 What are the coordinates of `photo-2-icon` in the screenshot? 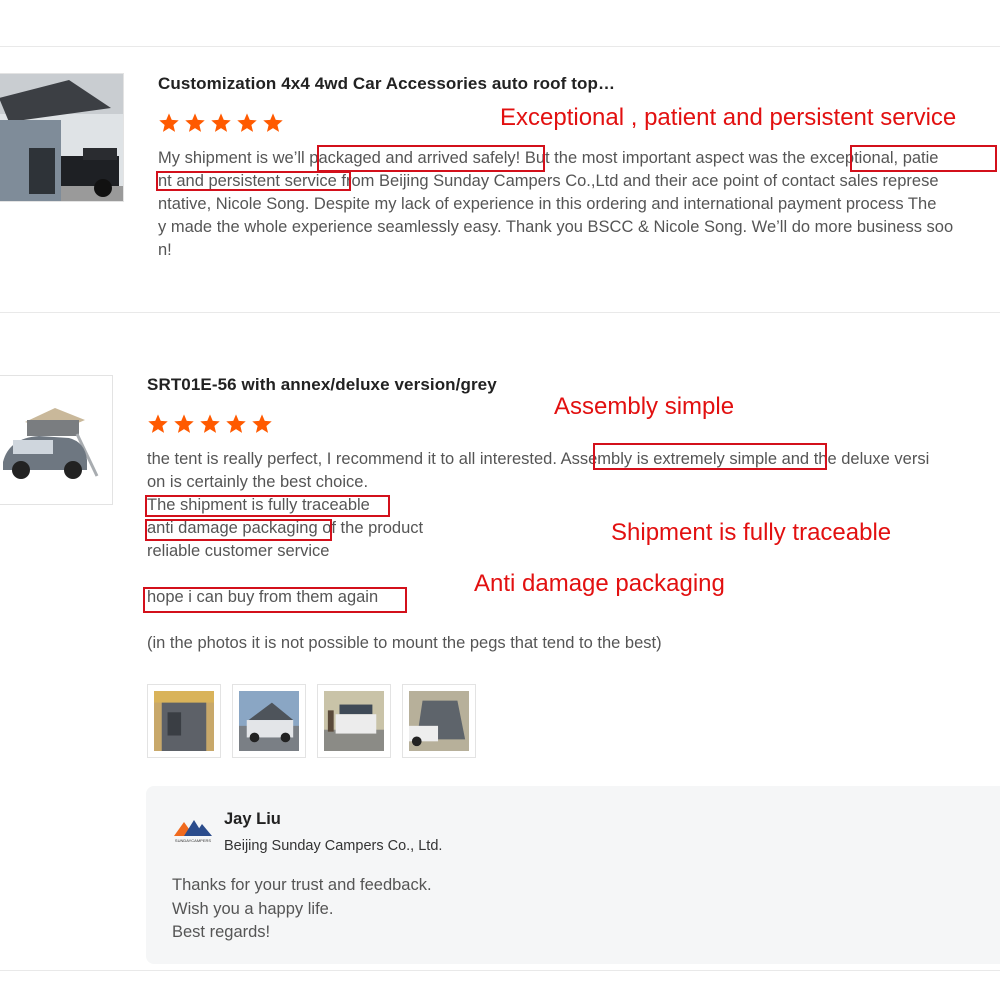 It's located at (269, 721).